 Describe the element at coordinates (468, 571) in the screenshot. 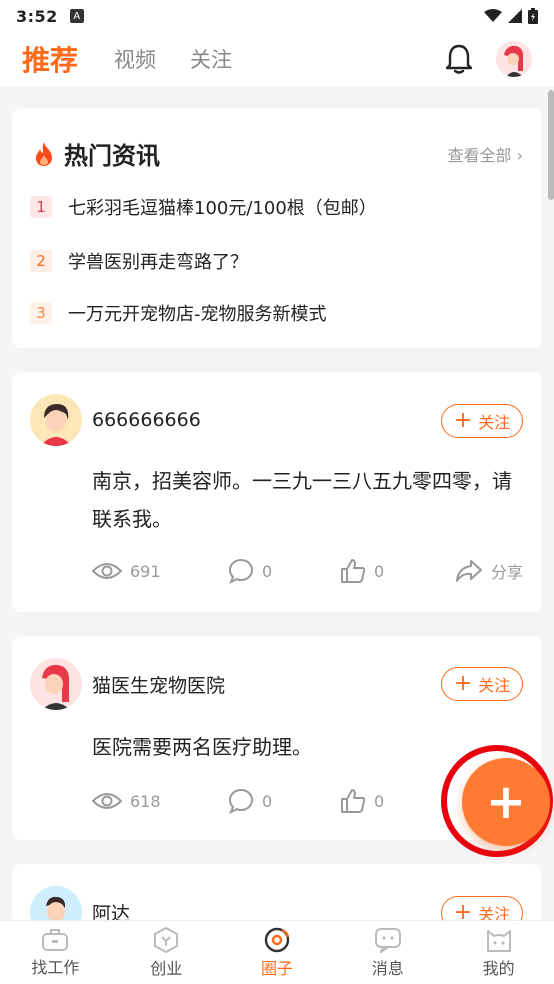

I see `share-icon` at that location.